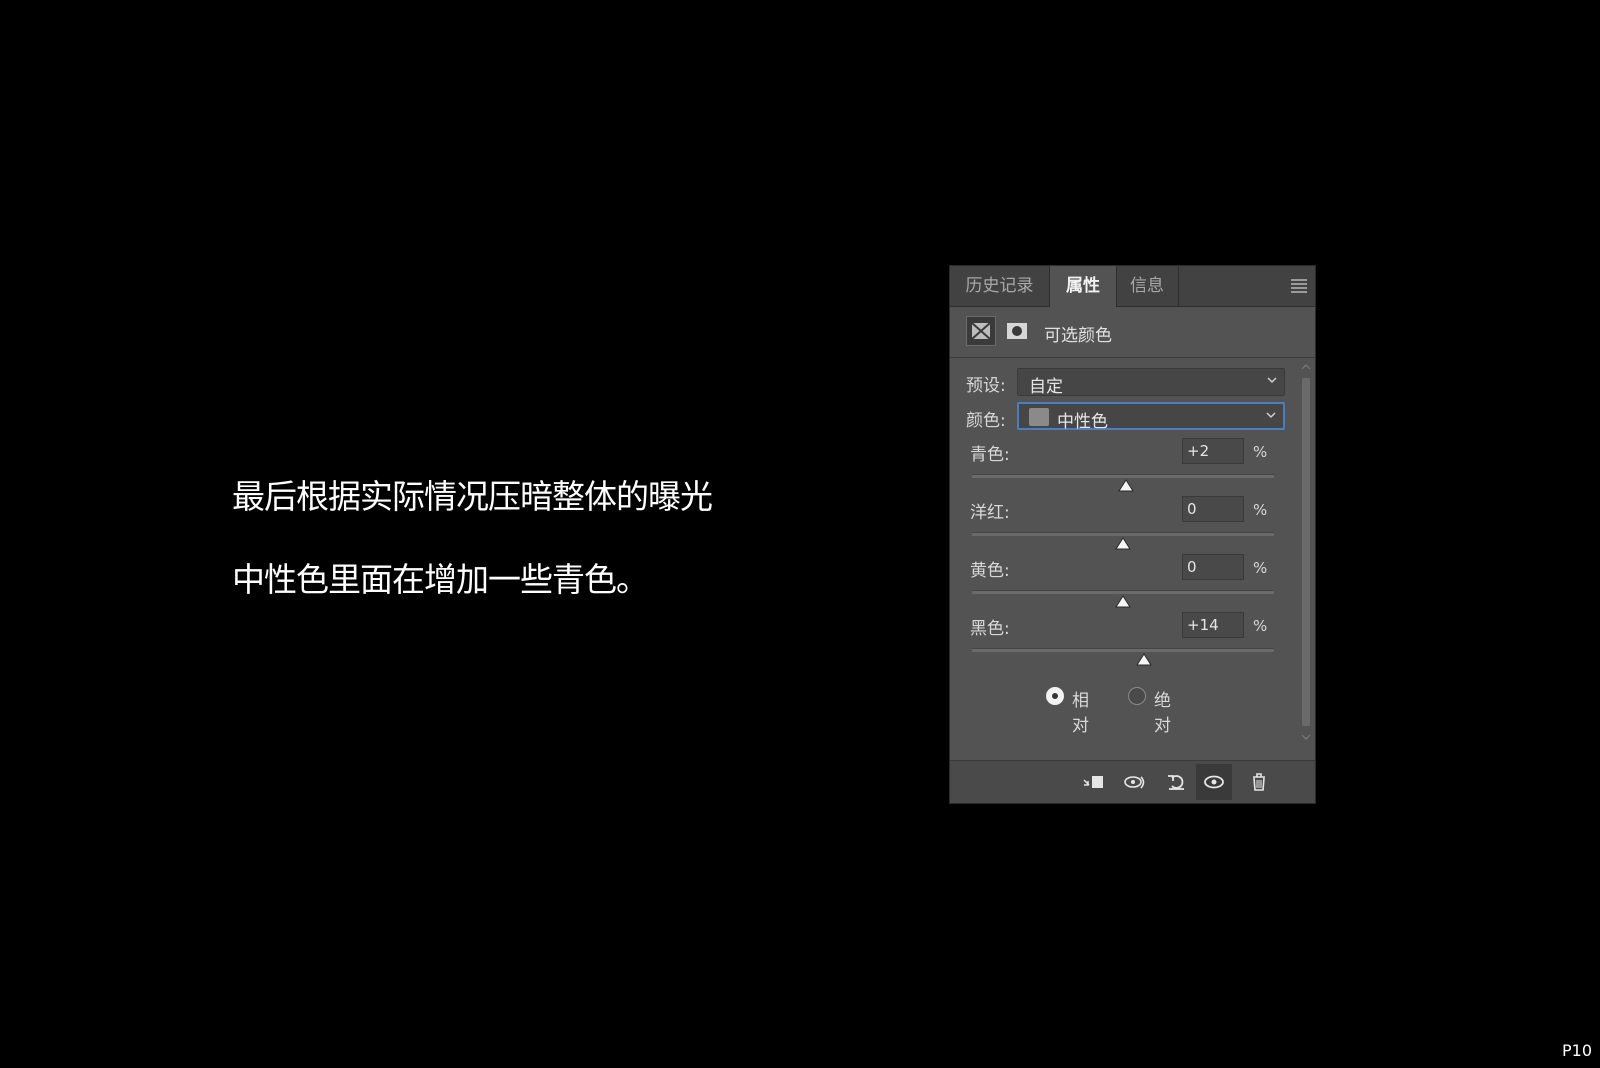 The width and height of the screenshot is (1600, 1068). I want to click on absolute-radio, so click(1137, 696).